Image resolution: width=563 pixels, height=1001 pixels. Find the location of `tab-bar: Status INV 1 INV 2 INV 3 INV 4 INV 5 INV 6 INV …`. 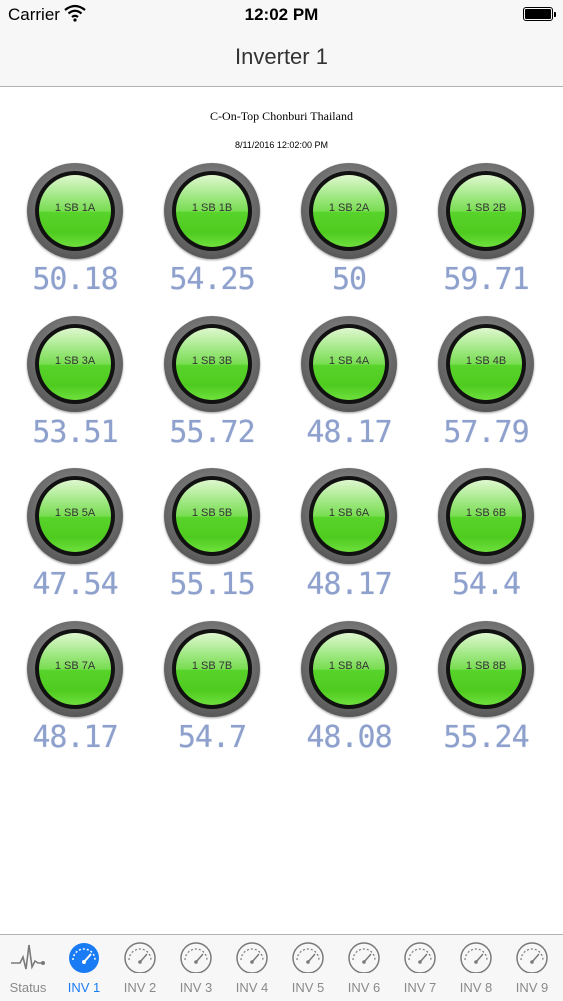

tab-bar: Status INV 1 INV 2 INV 3 INV 4 INV 5 INV 6 INV … is located at coordinates (281, 967).